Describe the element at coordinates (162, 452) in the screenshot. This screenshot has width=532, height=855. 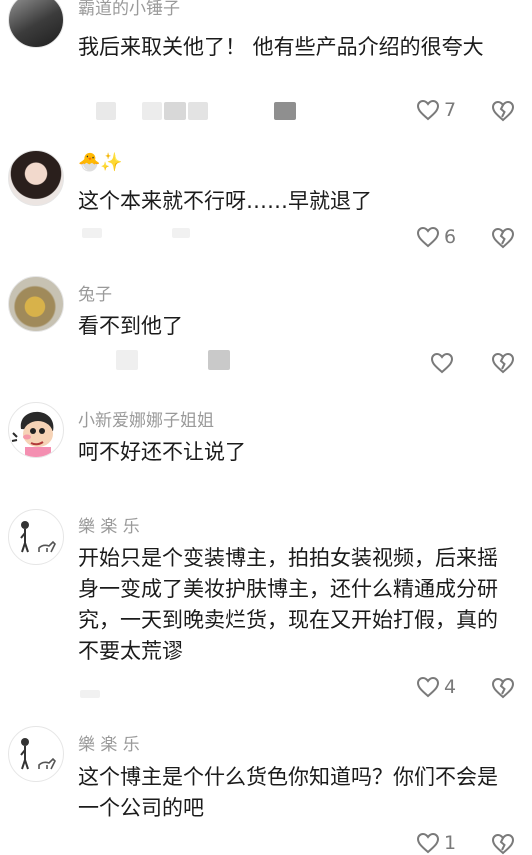
I see `comment-text: 呵不好还不让说了` at that location.